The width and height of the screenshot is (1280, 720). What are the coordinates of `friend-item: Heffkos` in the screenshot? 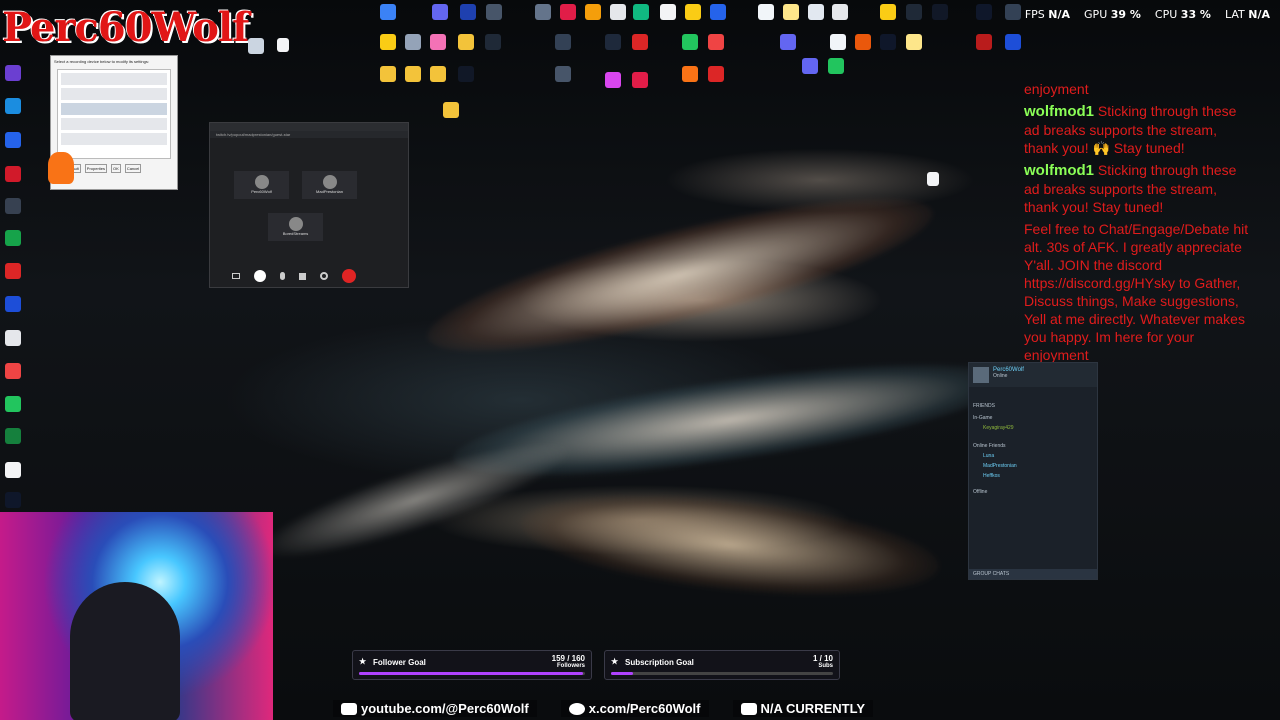 It's located at (1033, 476).